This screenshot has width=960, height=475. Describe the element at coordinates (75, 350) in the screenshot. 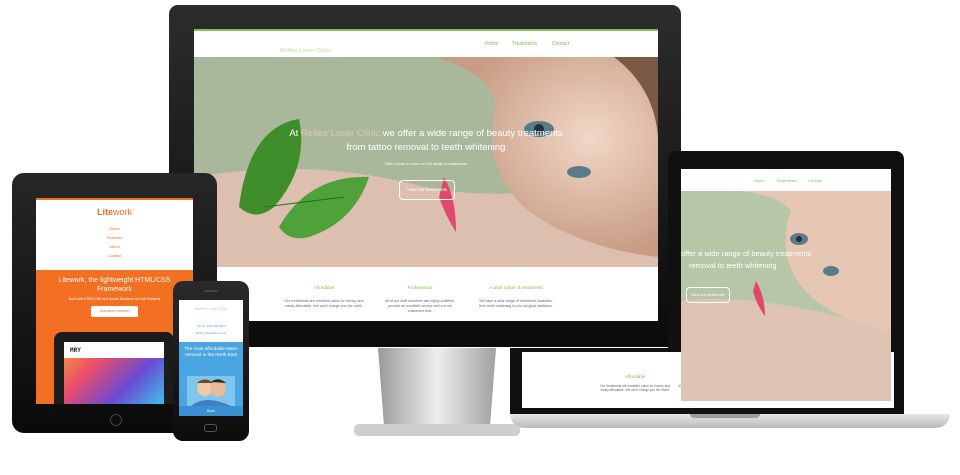

I see `illustration-text: MRY` at that location.